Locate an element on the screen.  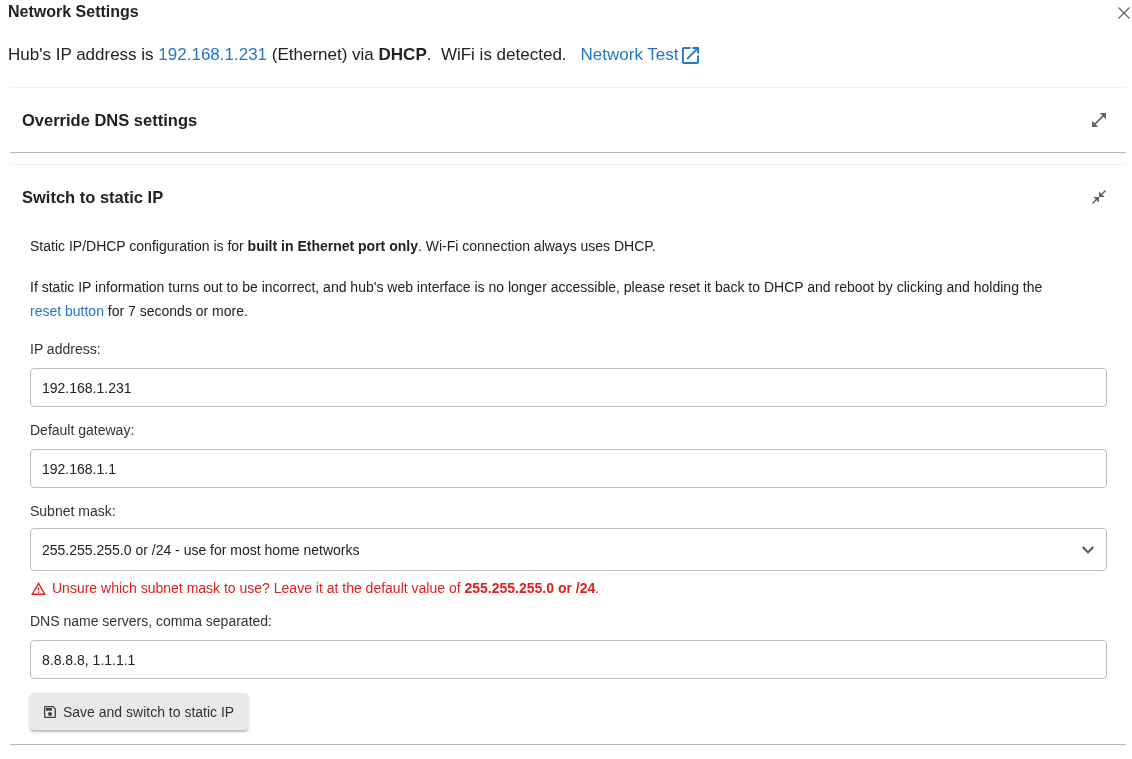
chevron-down-icon is located at coordinates (1088, 549).